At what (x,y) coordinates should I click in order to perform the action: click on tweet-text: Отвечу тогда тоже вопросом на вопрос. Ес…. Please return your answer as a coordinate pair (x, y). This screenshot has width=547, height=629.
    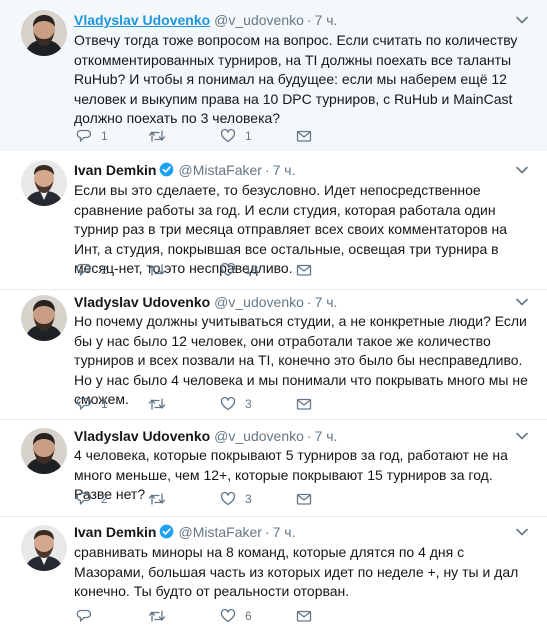
    Looking at the image, I should click on (296, 79).